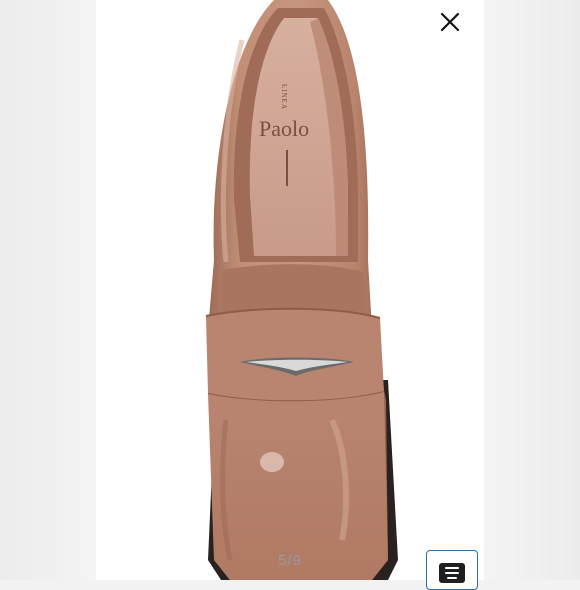 The height and width of the screenshot is (590, 580). Describe the element at coordinates (287, 168) in the screenshot. I see `brand-logo-line` at that location.